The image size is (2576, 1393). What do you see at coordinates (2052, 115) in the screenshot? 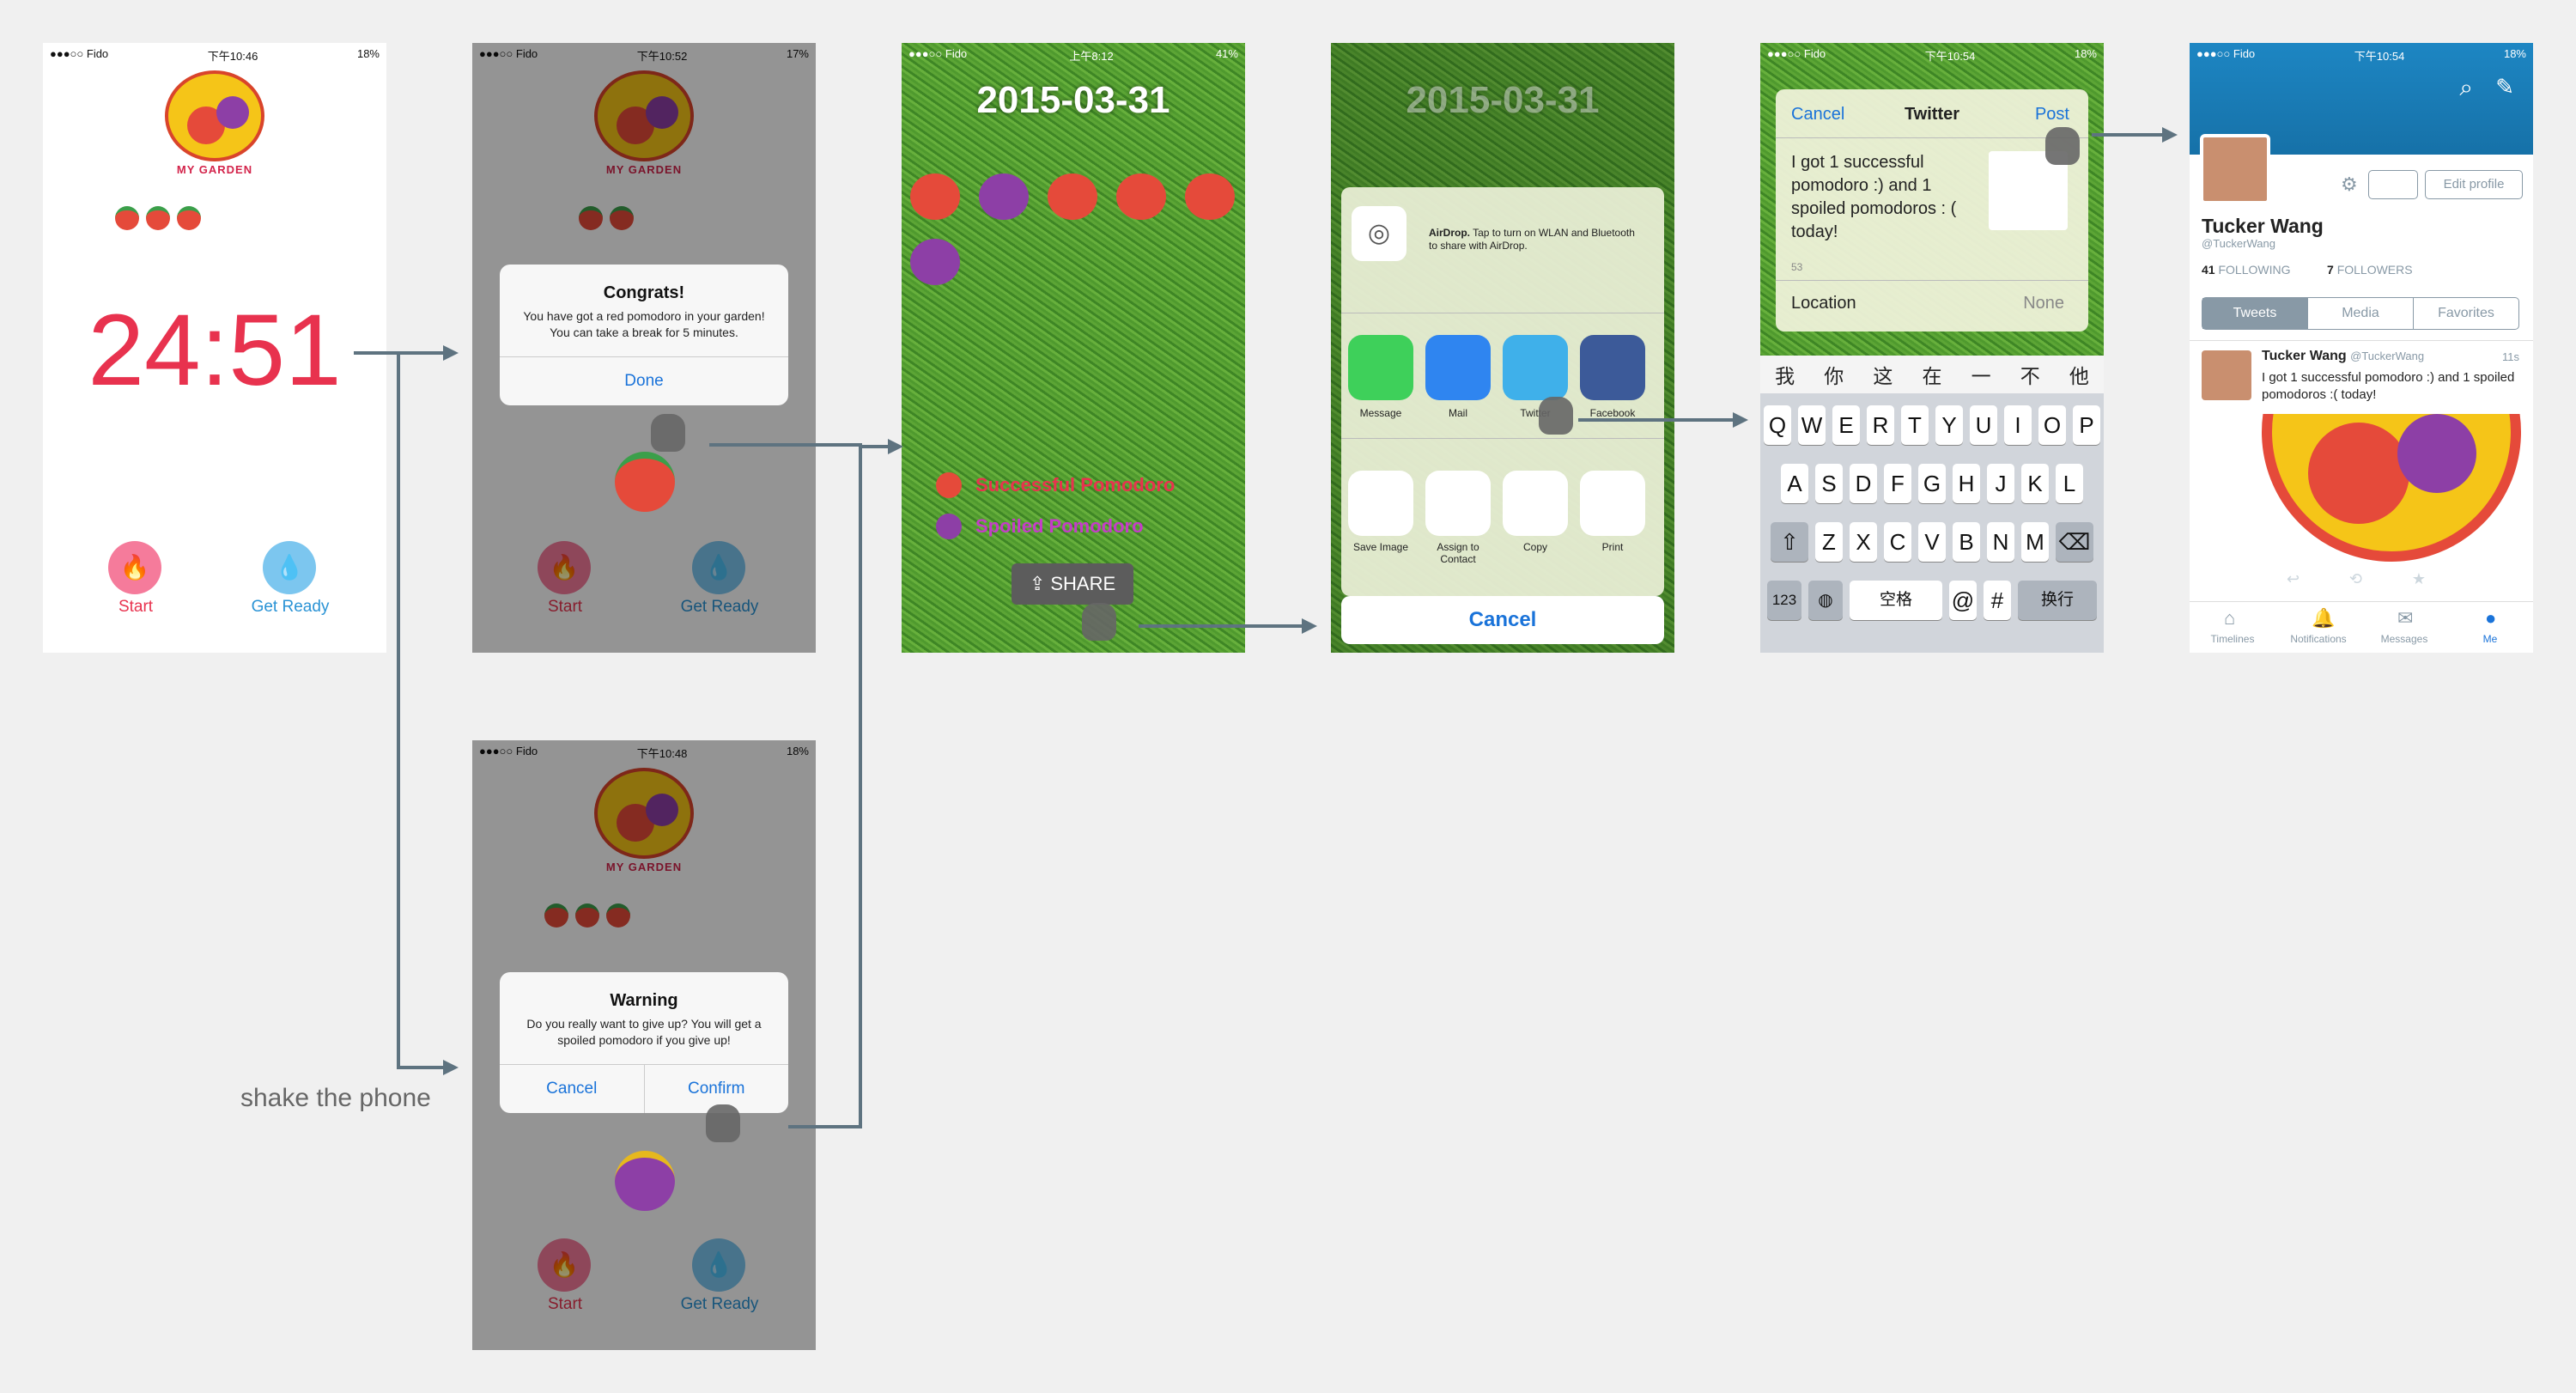
I see `post-button: Post` at bounding box center [2052, 115].